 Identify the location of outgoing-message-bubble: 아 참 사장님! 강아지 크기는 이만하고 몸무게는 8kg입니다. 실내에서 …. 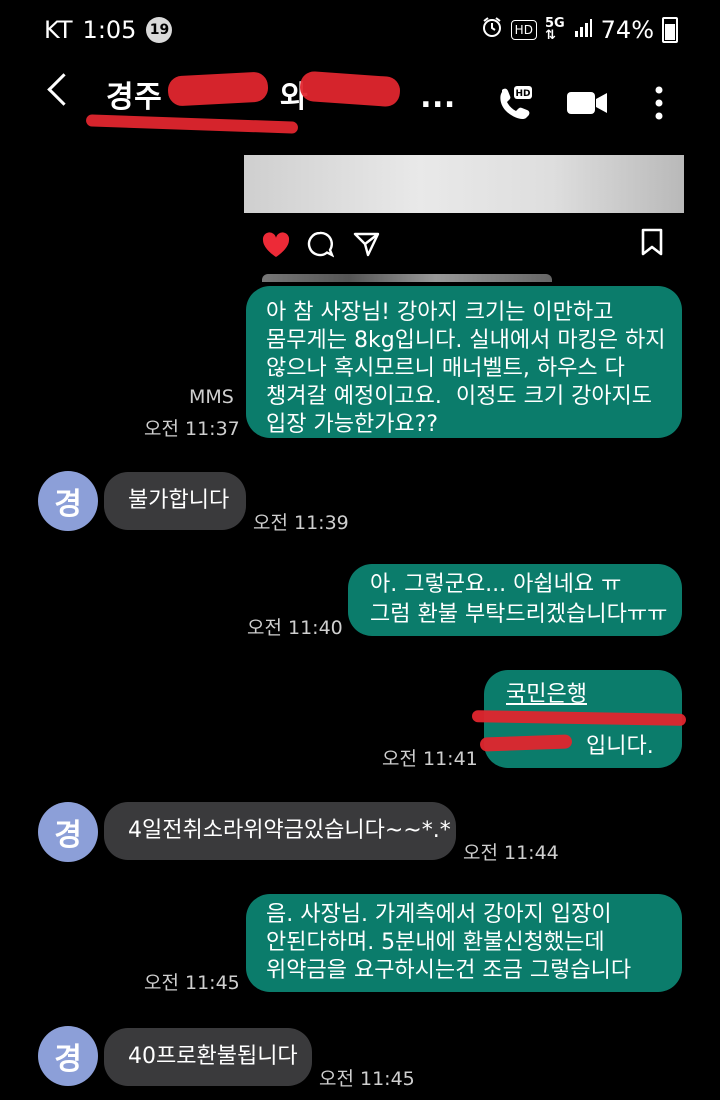
(464, 362).